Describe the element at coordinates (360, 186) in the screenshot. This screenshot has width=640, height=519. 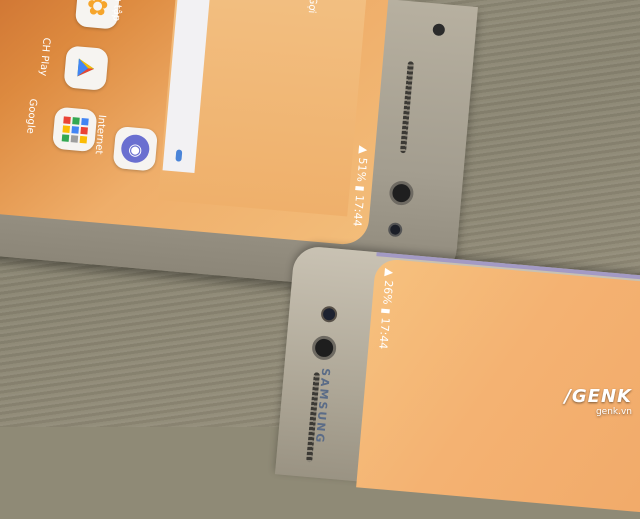
I see `status-bar-top: ▲ 51% ▮ 17:44` at that location.